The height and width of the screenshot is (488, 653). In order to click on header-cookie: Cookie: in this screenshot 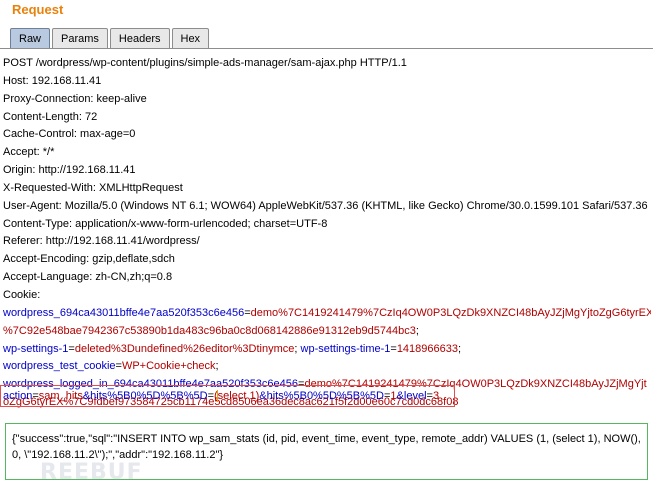, I will do `click(22, 294)`.